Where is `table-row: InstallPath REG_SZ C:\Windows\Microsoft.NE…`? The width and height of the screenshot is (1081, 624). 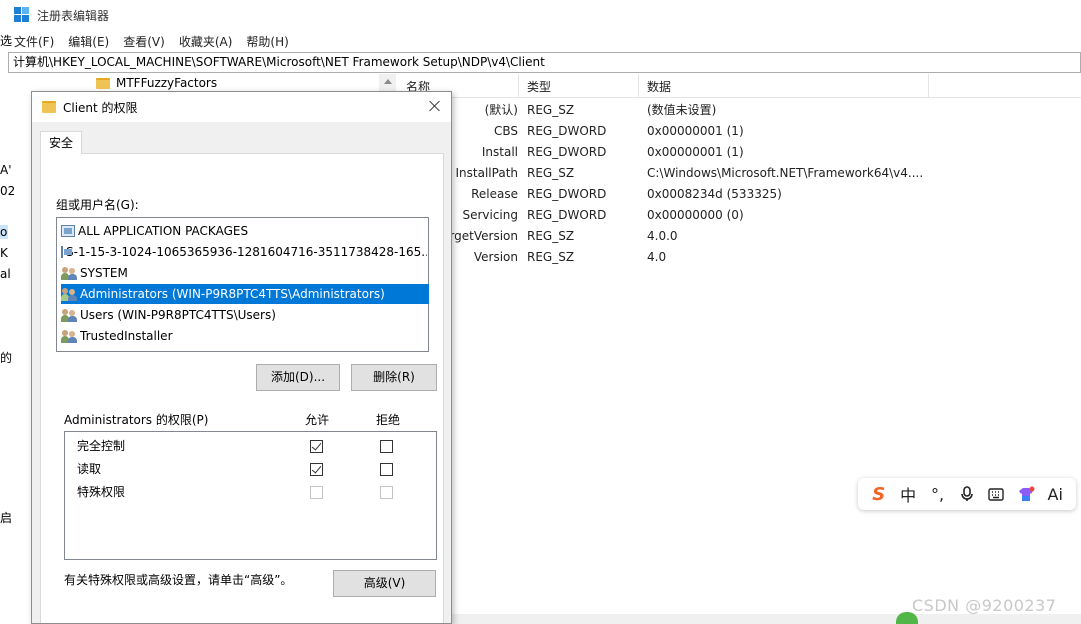
table-row: InstallPath REG_SZ C:\Windows\Microsoft.NE… is located at coordinates (739, 173).